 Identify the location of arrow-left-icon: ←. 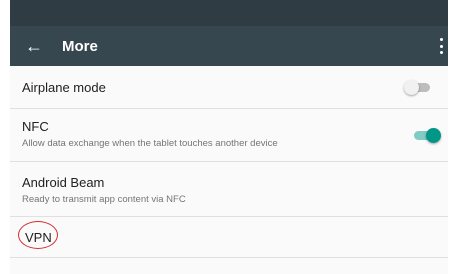
(34, 46).